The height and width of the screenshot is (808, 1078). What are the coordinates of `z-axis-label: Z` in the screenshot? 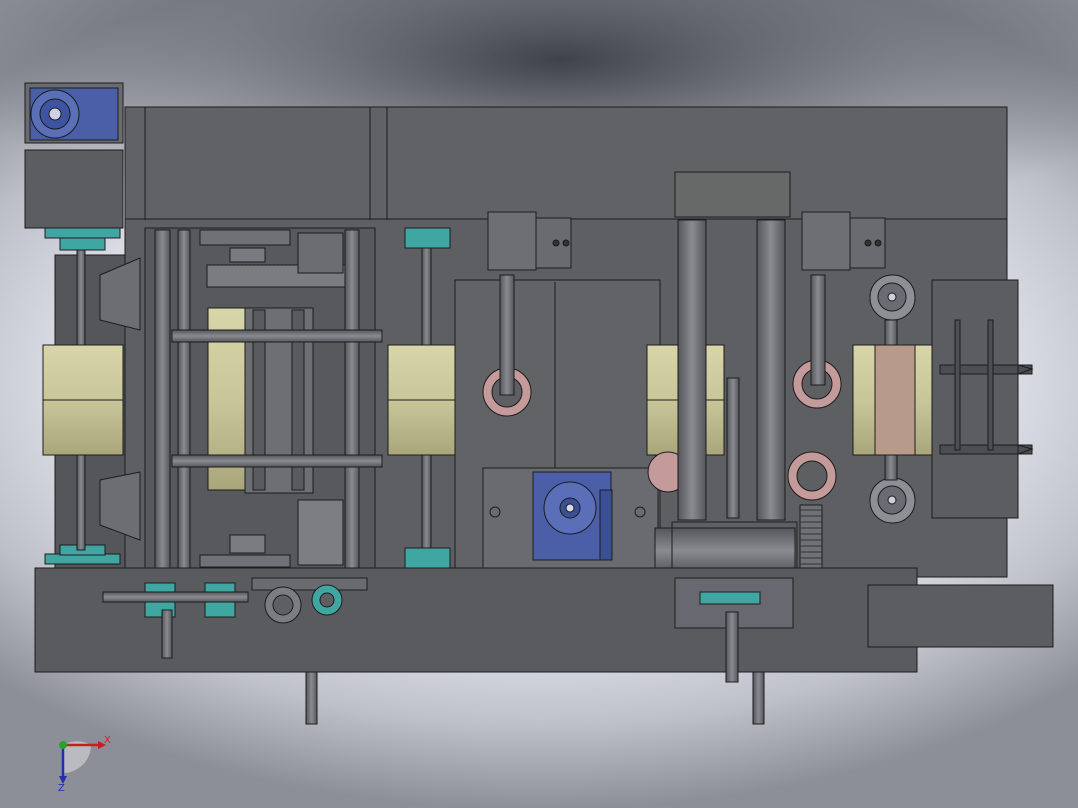 It's located at (61, 788).